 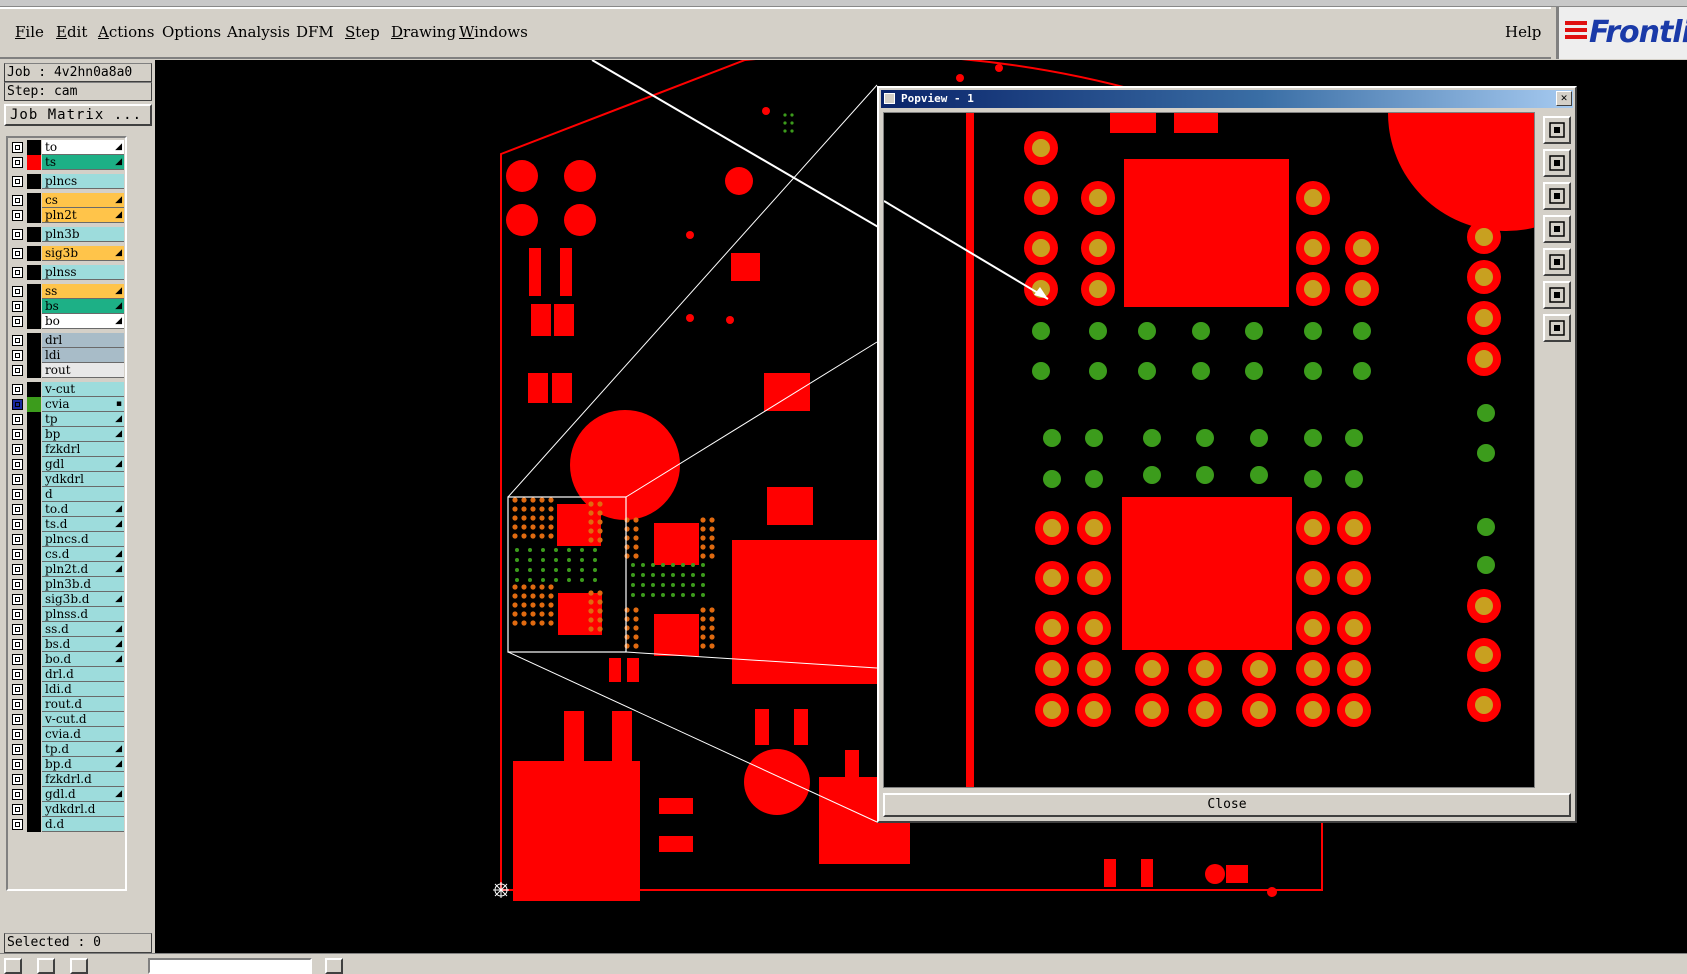 What do you see at coordinates (67, 215) in the screenshot?
I see `layer-row-pln2t: pln2t ◢` at bounding box center [67, 215].